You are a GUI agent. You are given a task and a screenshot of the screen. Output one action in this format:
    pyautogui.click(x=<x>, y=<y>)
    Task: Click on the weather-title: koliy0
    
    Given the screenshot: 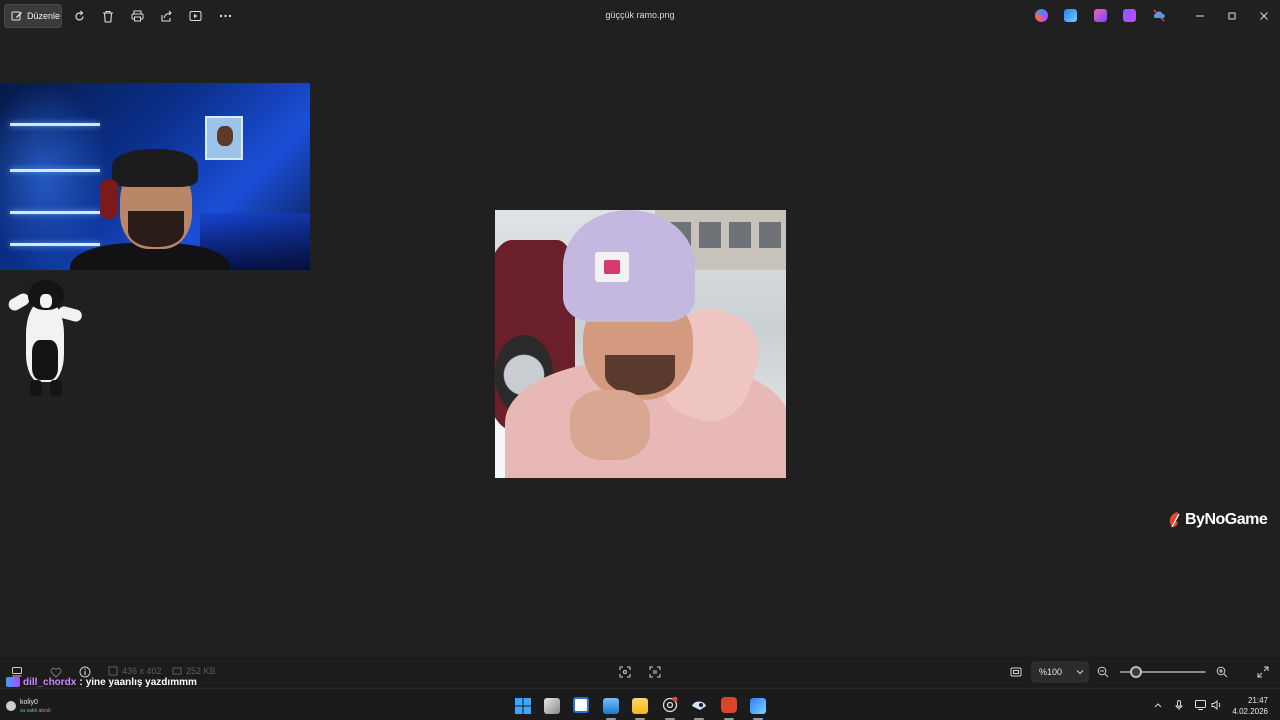 What is the action you would take?
    pyautogui.click(x=29, y=702)
    